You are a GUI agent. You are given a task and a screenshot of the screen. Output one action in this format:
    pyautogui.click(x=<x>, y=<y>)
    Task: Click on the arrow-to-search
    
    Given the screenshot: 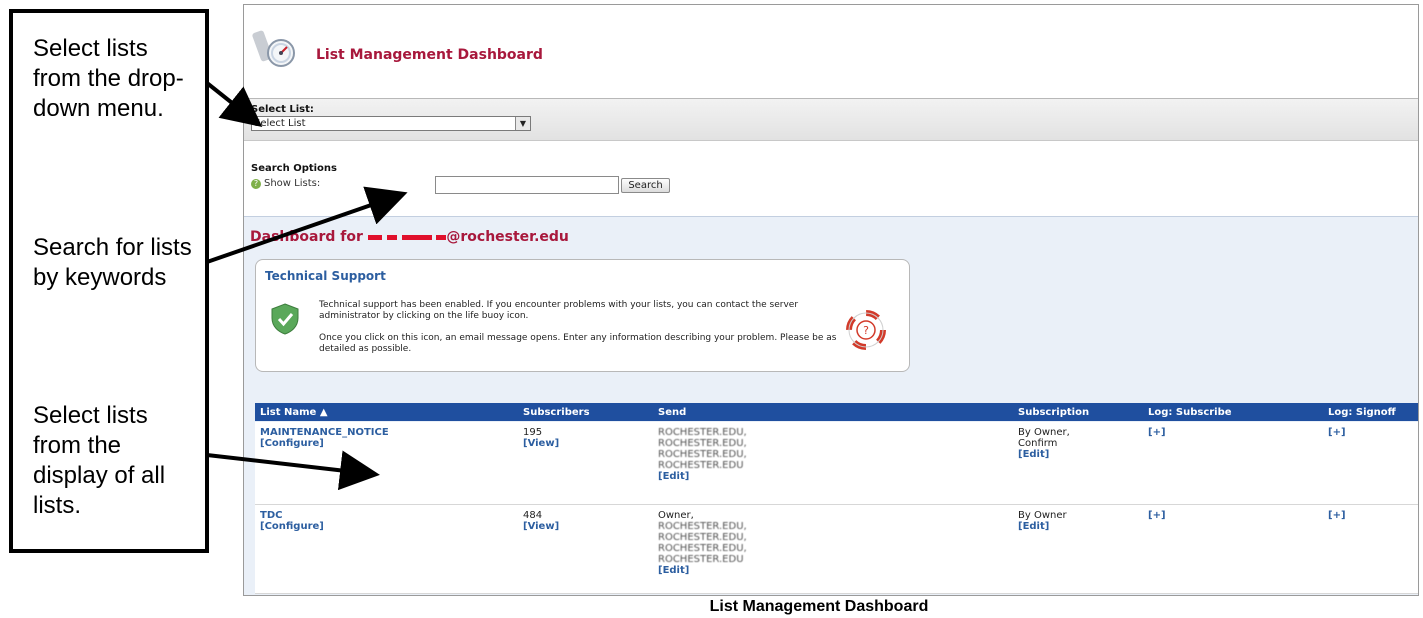 What is the action you would take?
    pyautogui.click(x=307, y=225)
    